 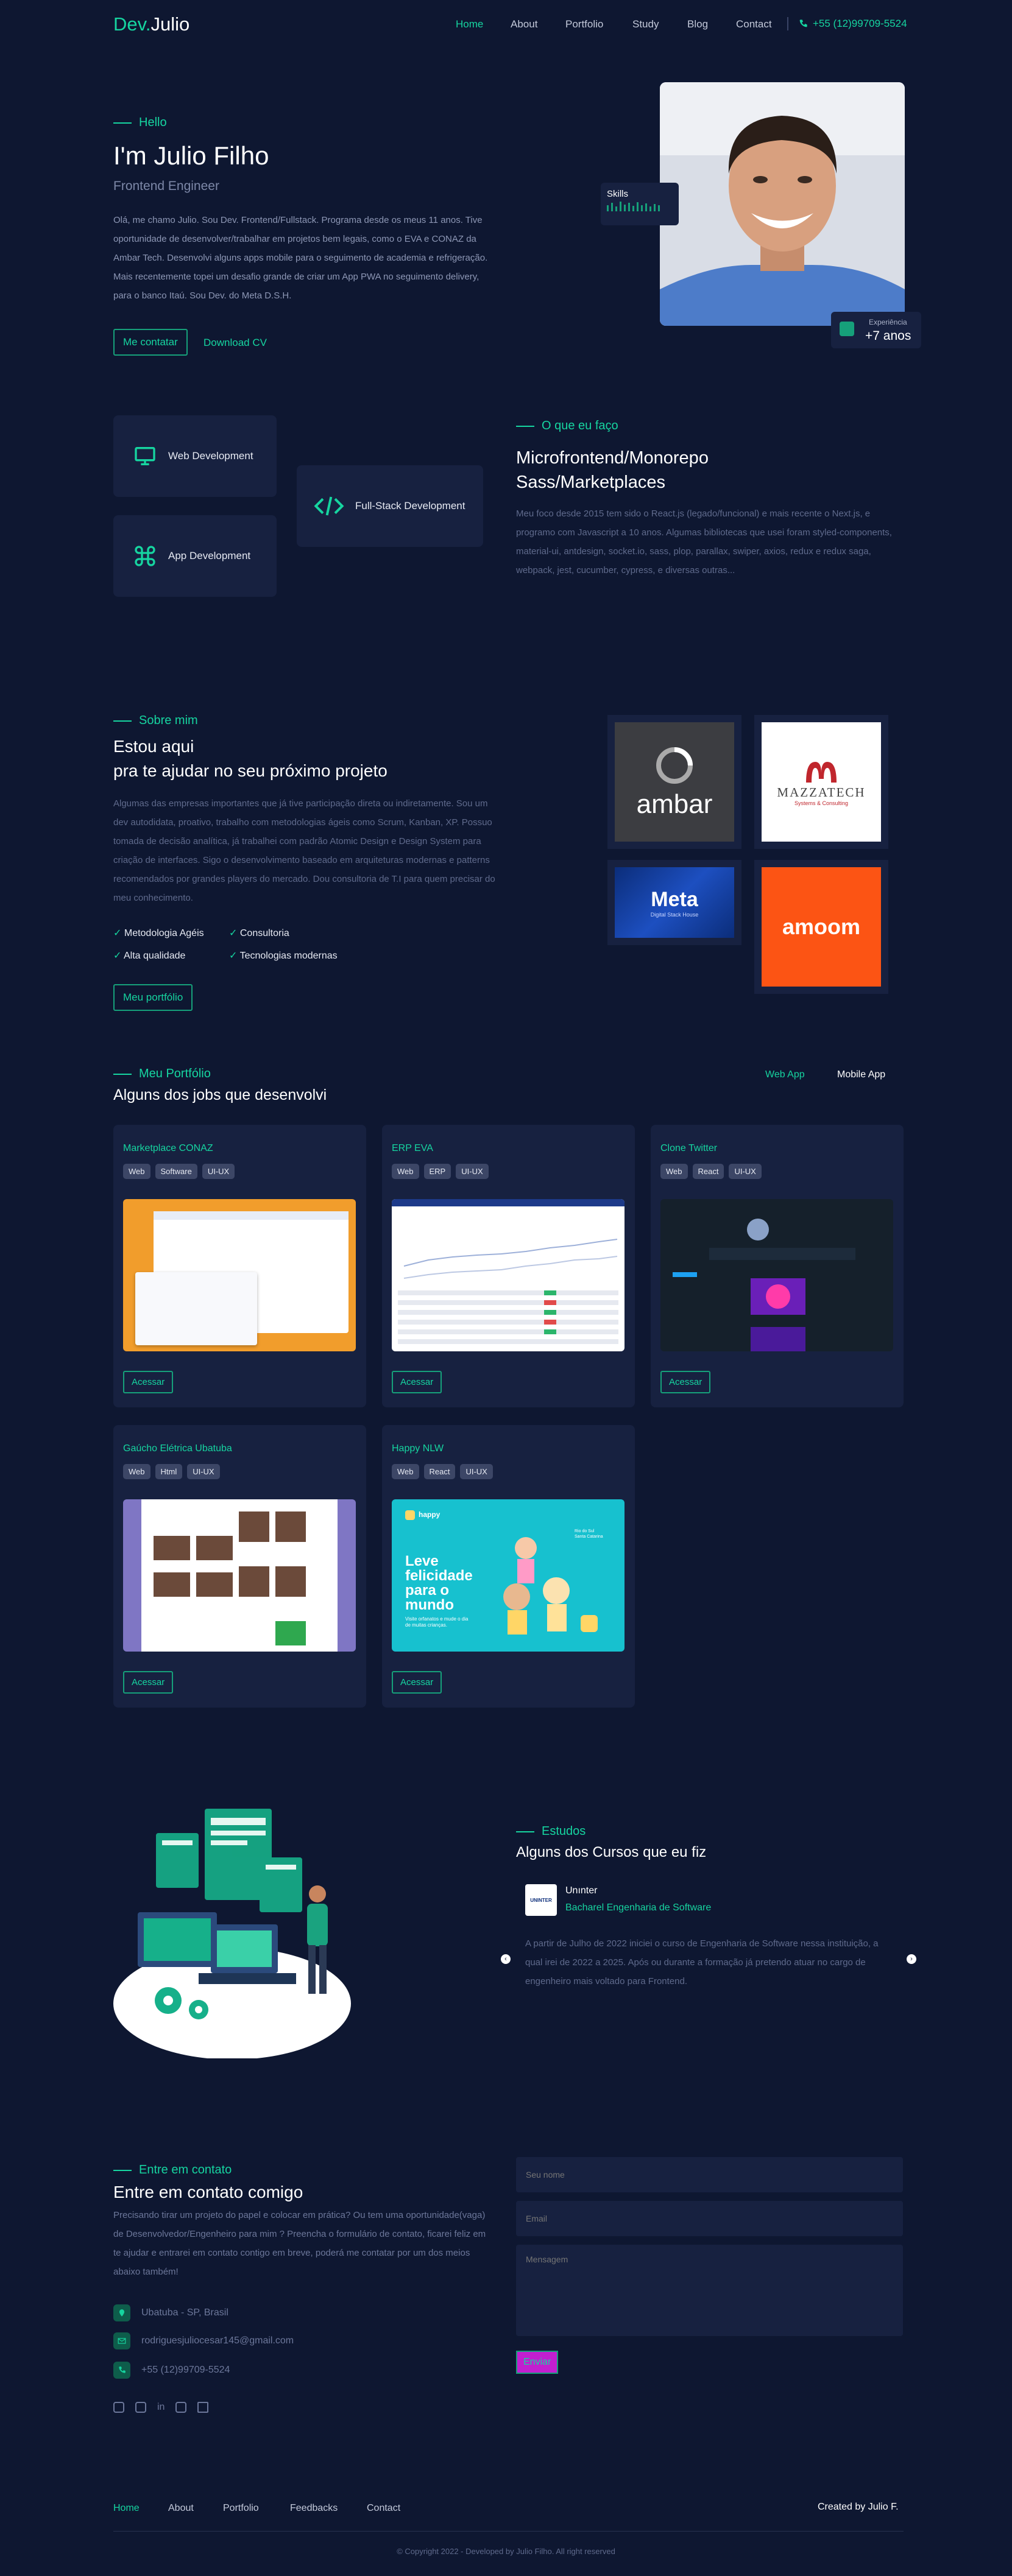 What do you see at coordinates (218, 1171) in the screenshot?
I see `project-tag: UI-UX` at bounding box center [218, 1171].